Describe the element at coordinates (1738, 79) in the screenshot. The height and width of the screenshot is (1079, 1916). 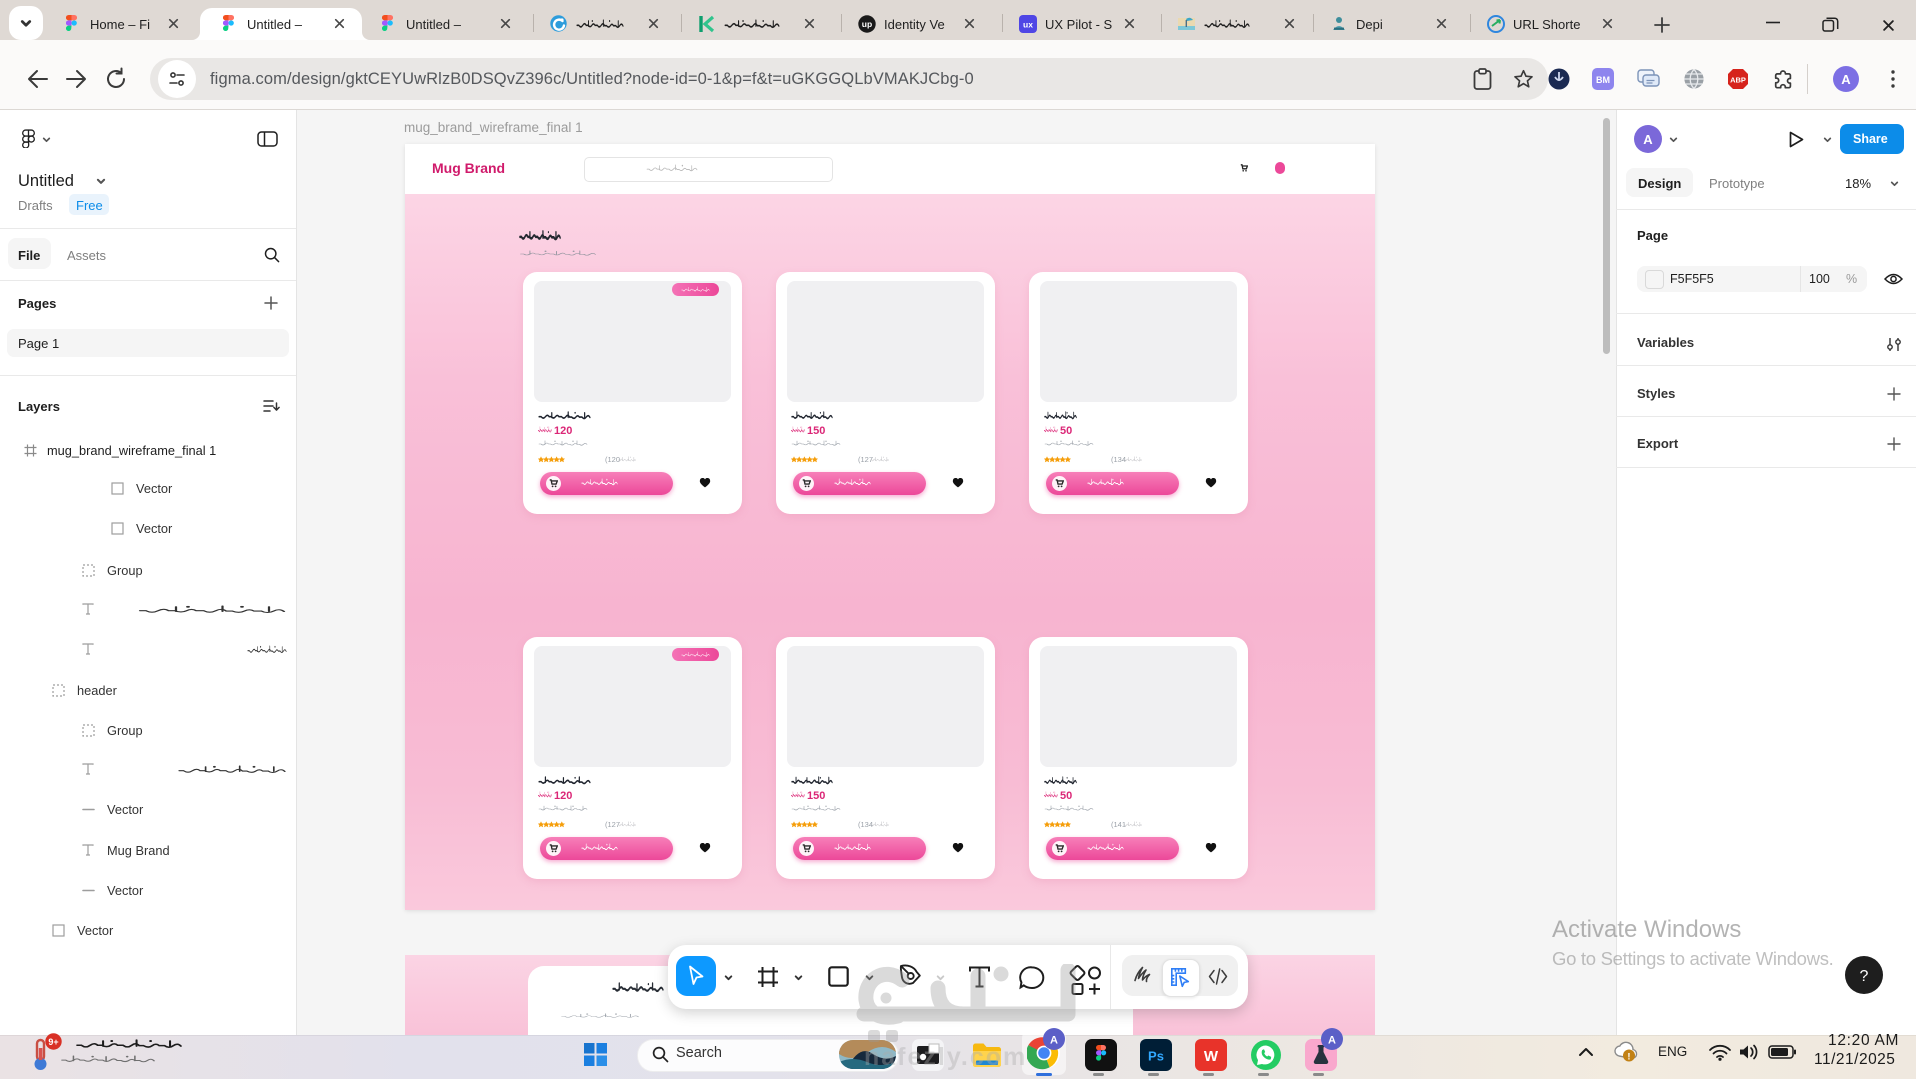
I see `svg-text: ABP` at that location.